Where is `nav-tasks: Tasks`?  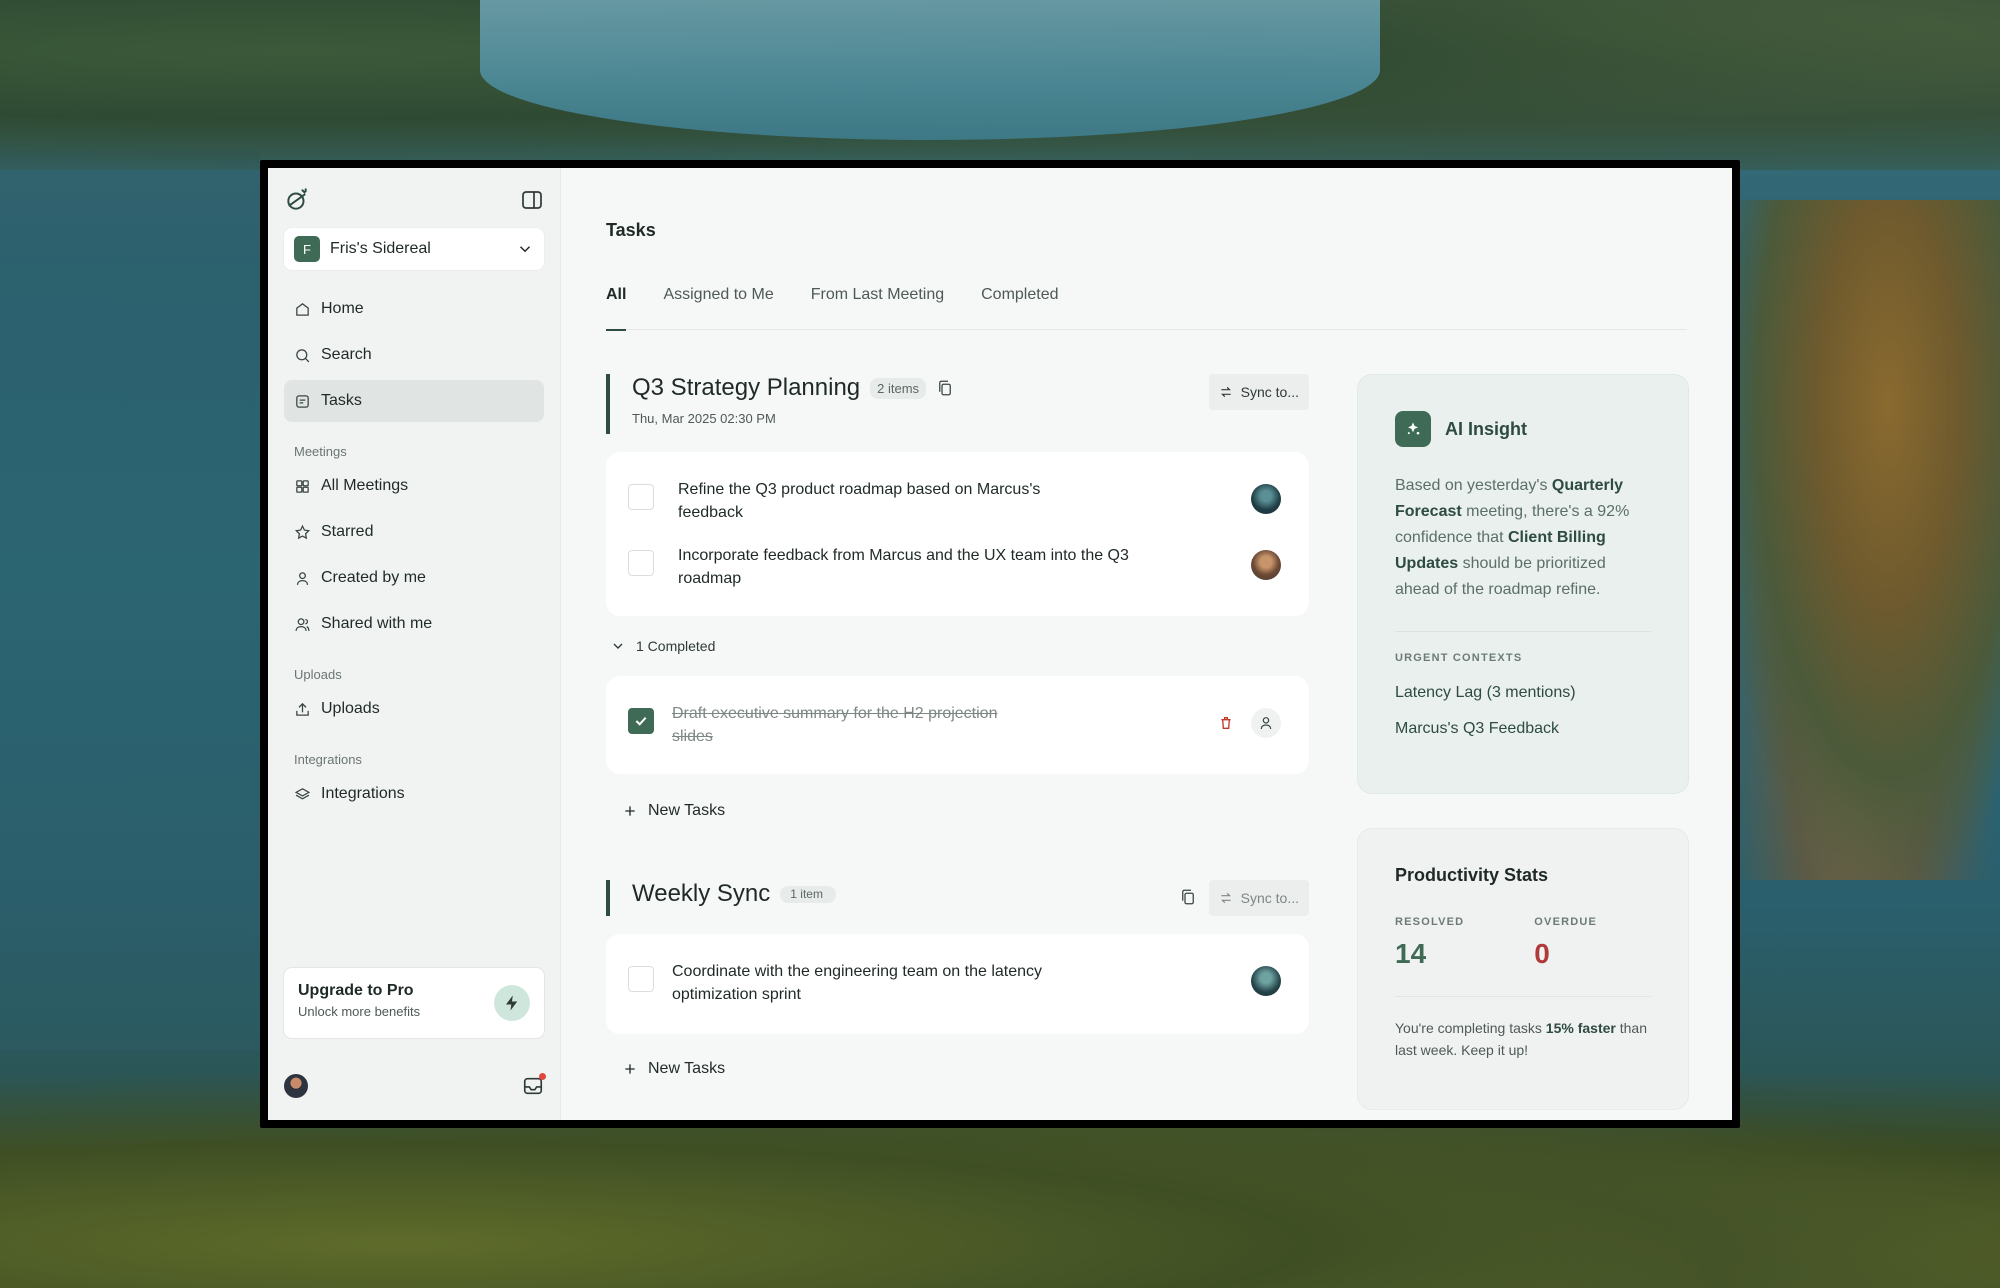
nav-tasks: Tasks is located at coordinates (414, 401).